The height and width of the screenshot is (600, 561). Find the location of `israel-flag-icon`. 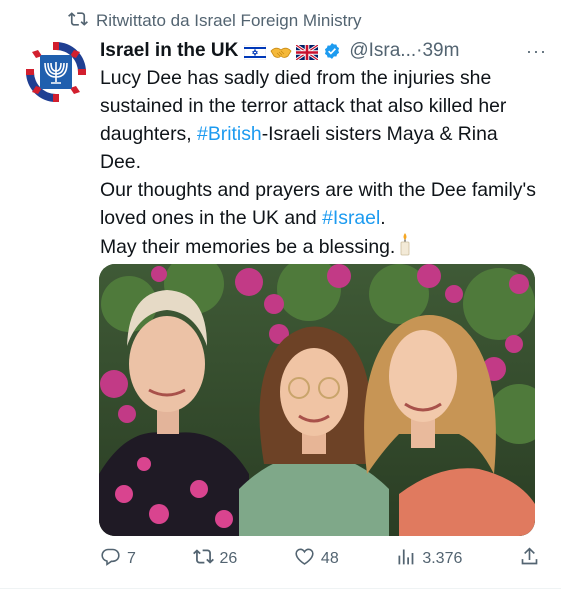

israel-flag-icon is located at coordinates (255, 52).